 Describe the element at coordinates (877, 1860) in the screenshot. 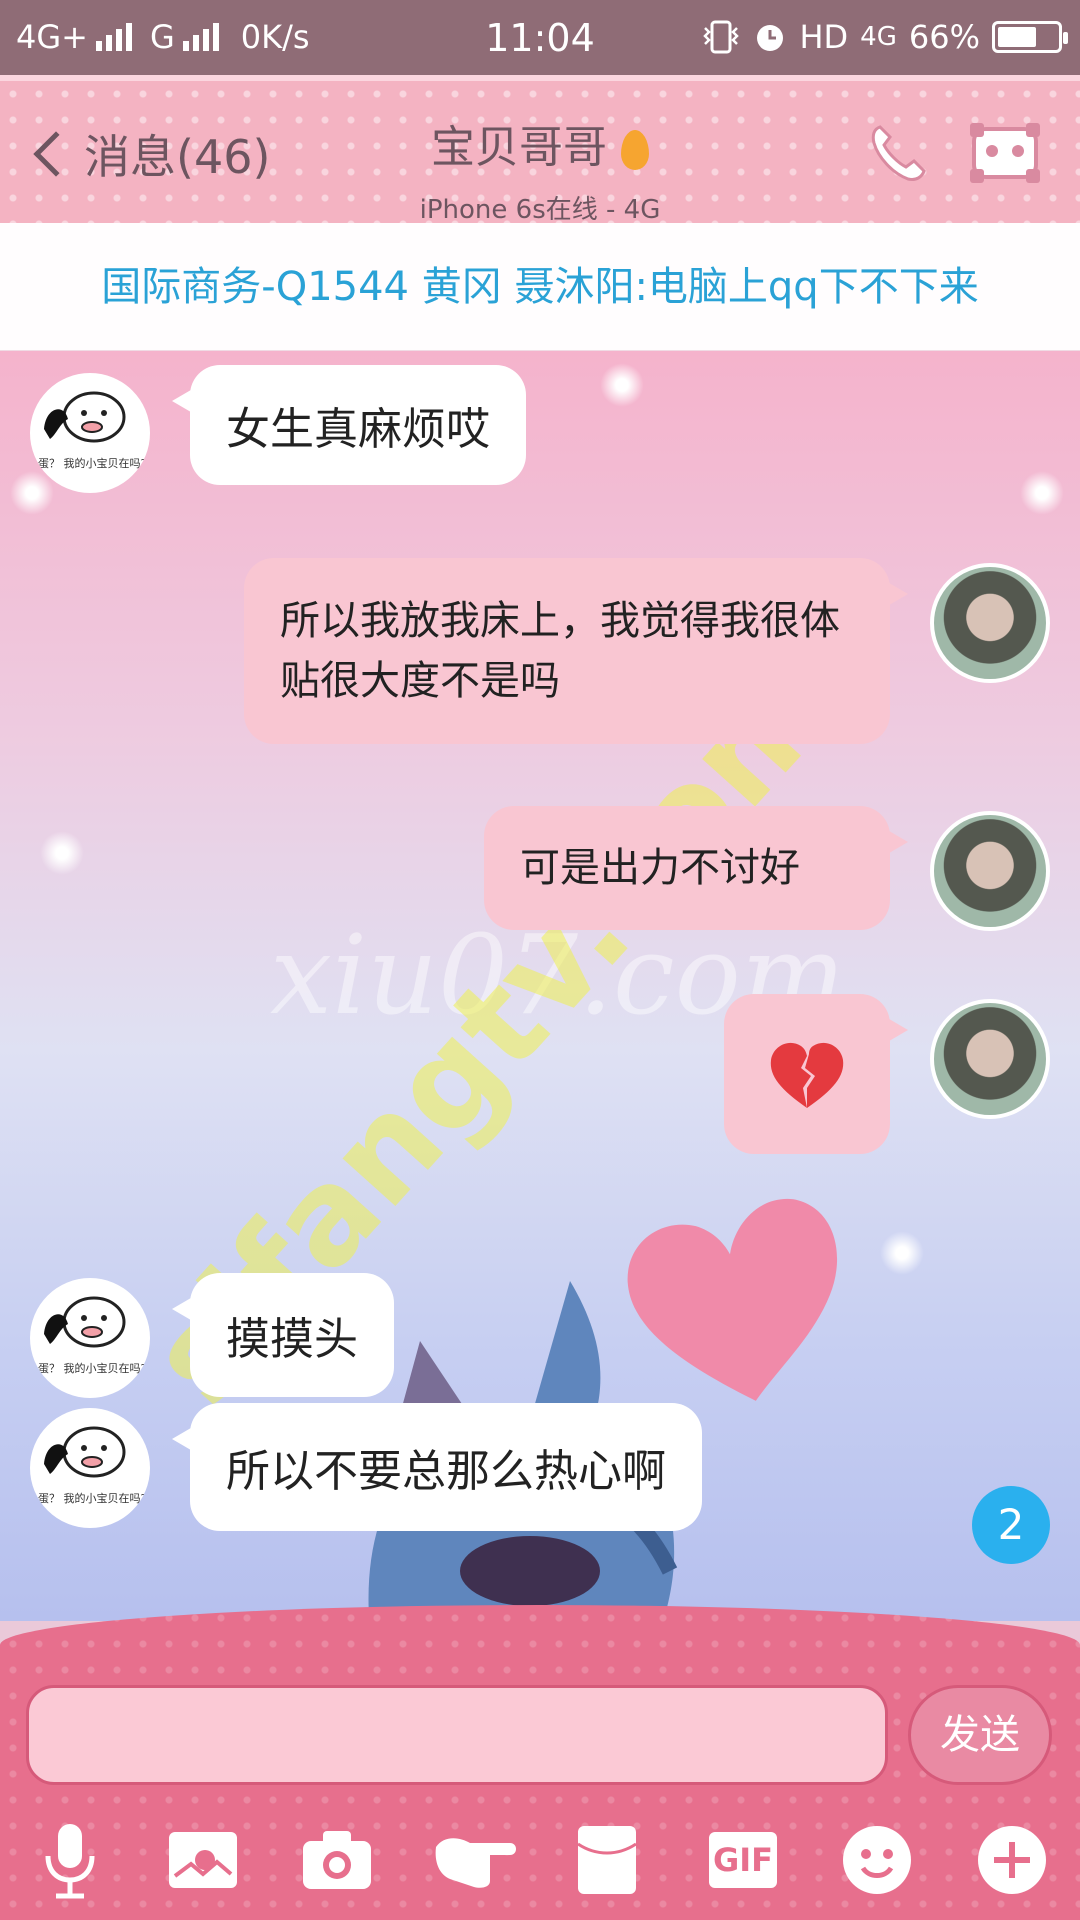

I see `emoji-icon` at that location.